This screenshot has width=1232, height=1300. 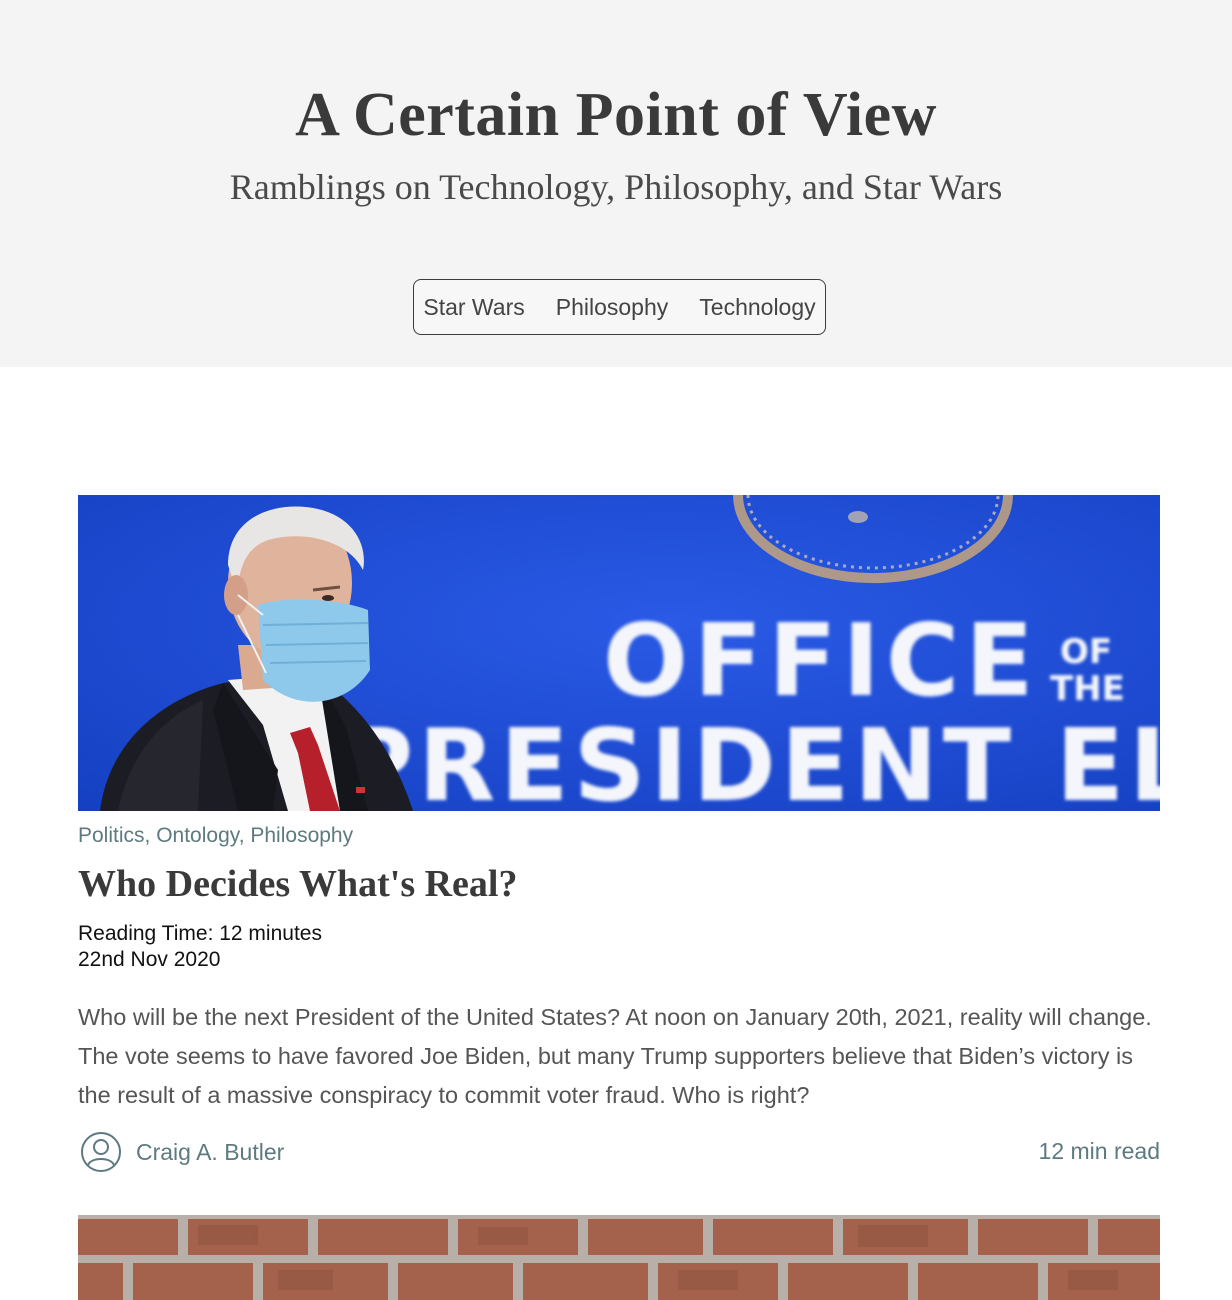 I want to click on category-link: Ontology, so click(x=197, y=835).